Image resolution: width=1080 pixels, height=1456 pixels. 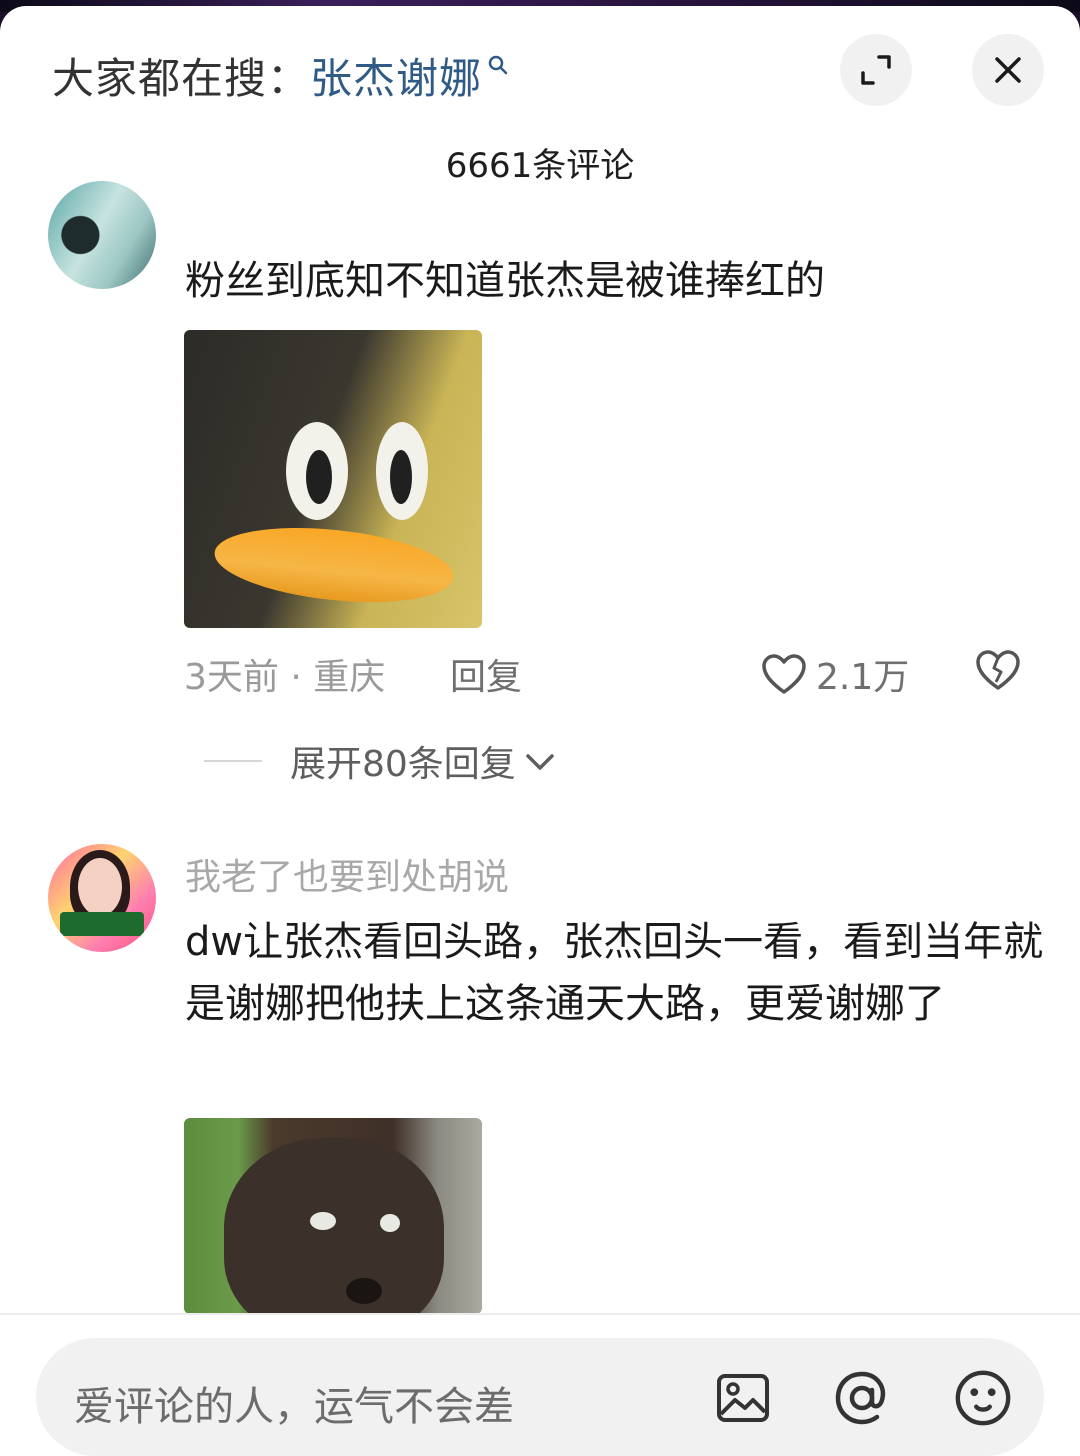 What do you see at coordinates (863, 677) in the screenshot?
I see `like-count: 2.1万` at bounding box center [863, 677].